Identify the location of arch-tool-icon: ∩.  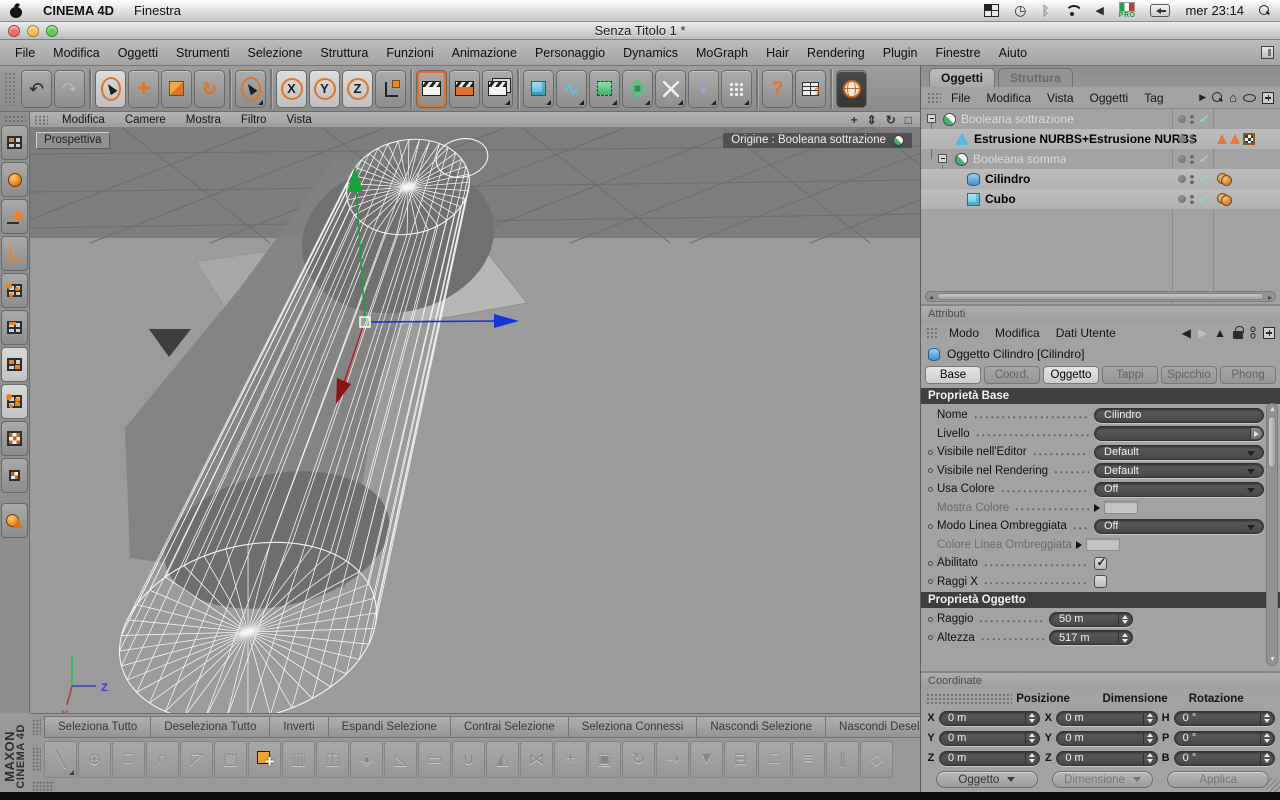
(162, 759).